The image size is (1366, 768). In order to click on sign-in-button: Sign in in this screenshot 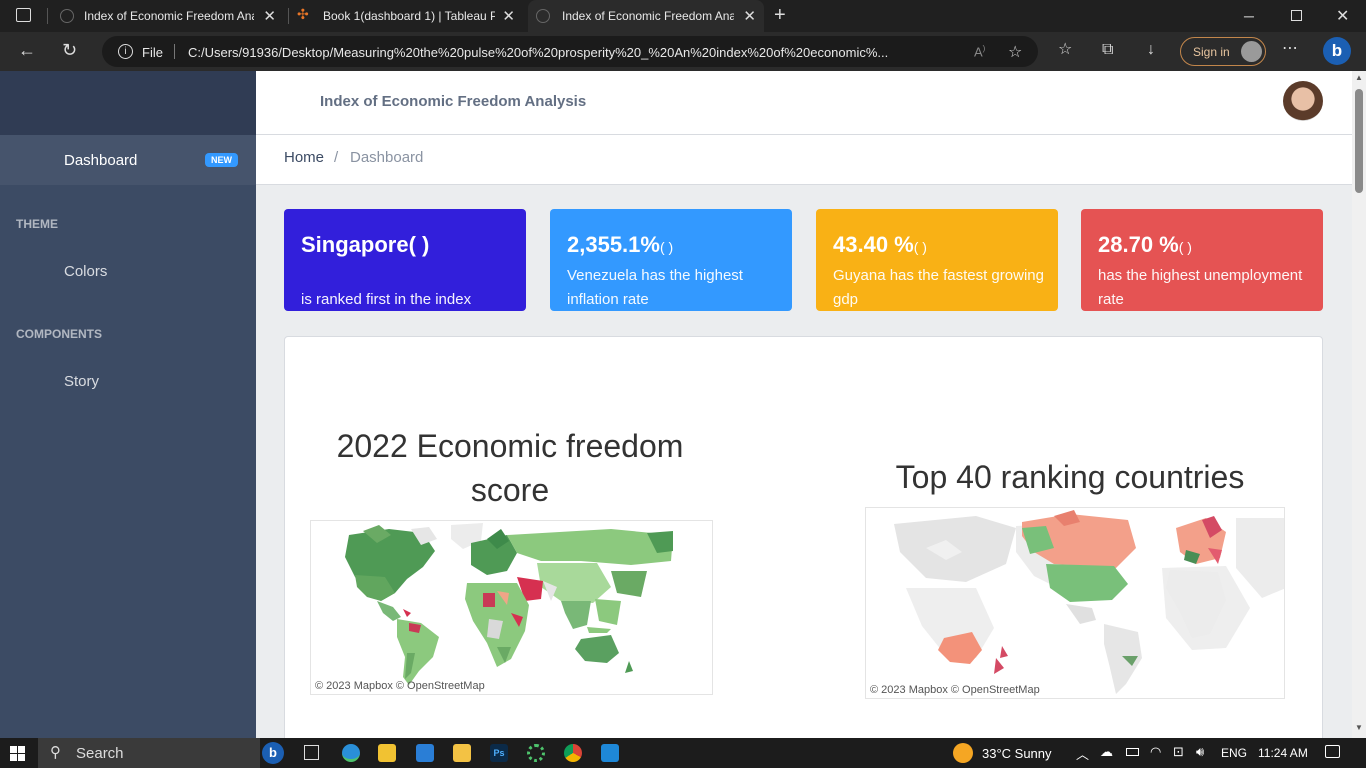, I will do `click(1223, 51)`.